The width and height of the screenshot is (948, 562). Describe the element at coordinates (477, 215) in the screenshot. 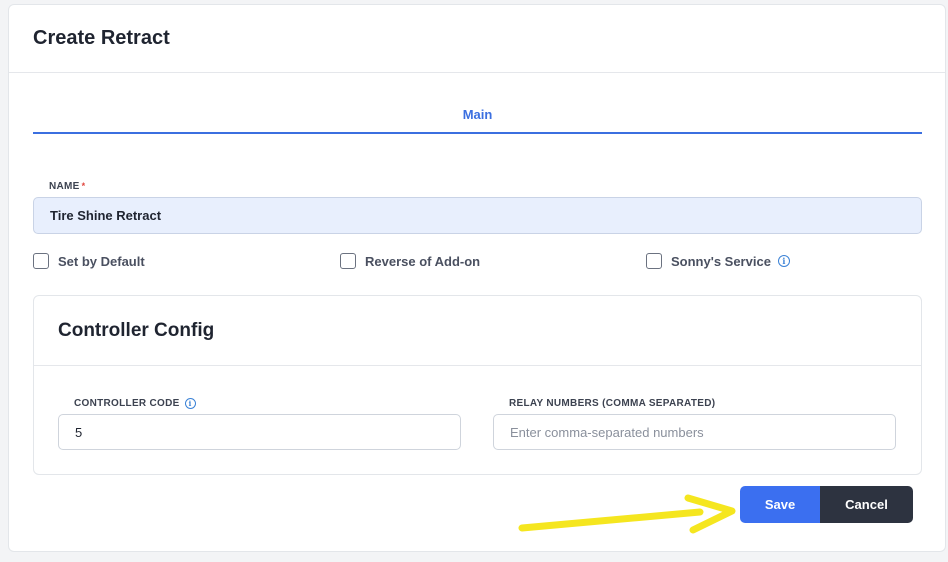

I see `name-input` at that location.